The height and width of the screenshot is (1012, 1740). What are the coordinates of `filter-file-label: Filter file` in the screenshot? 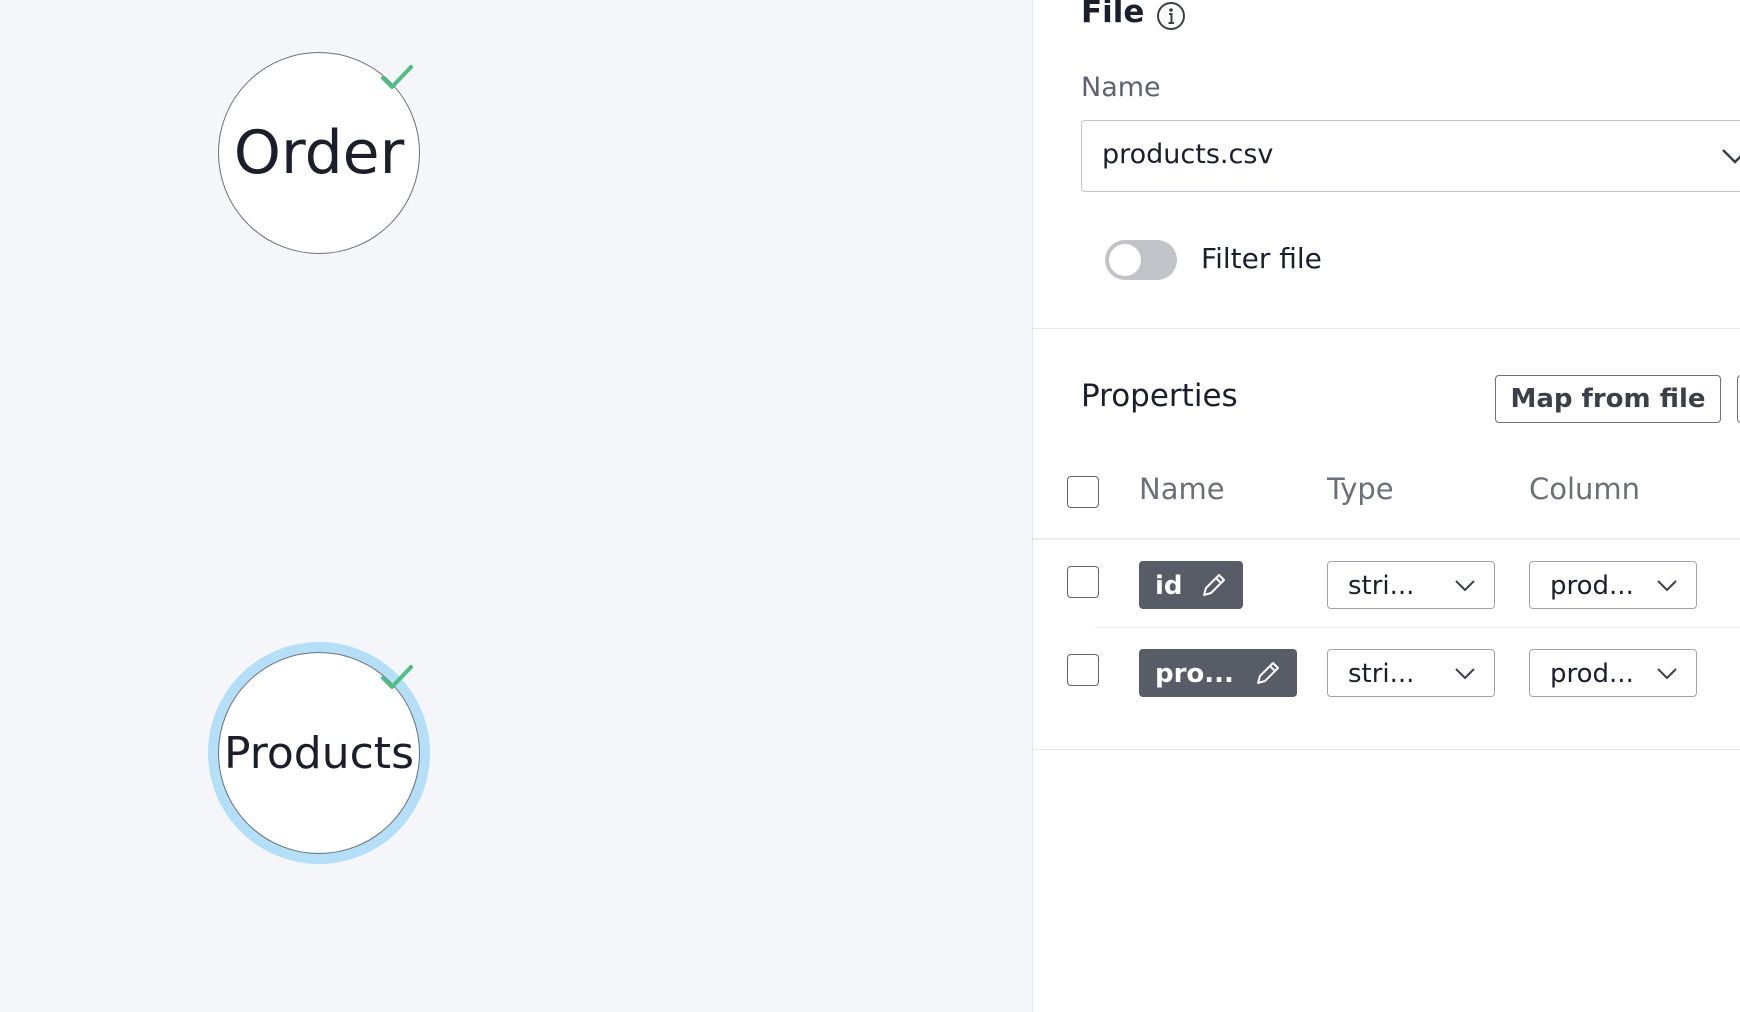 It's located at (1261, 258).